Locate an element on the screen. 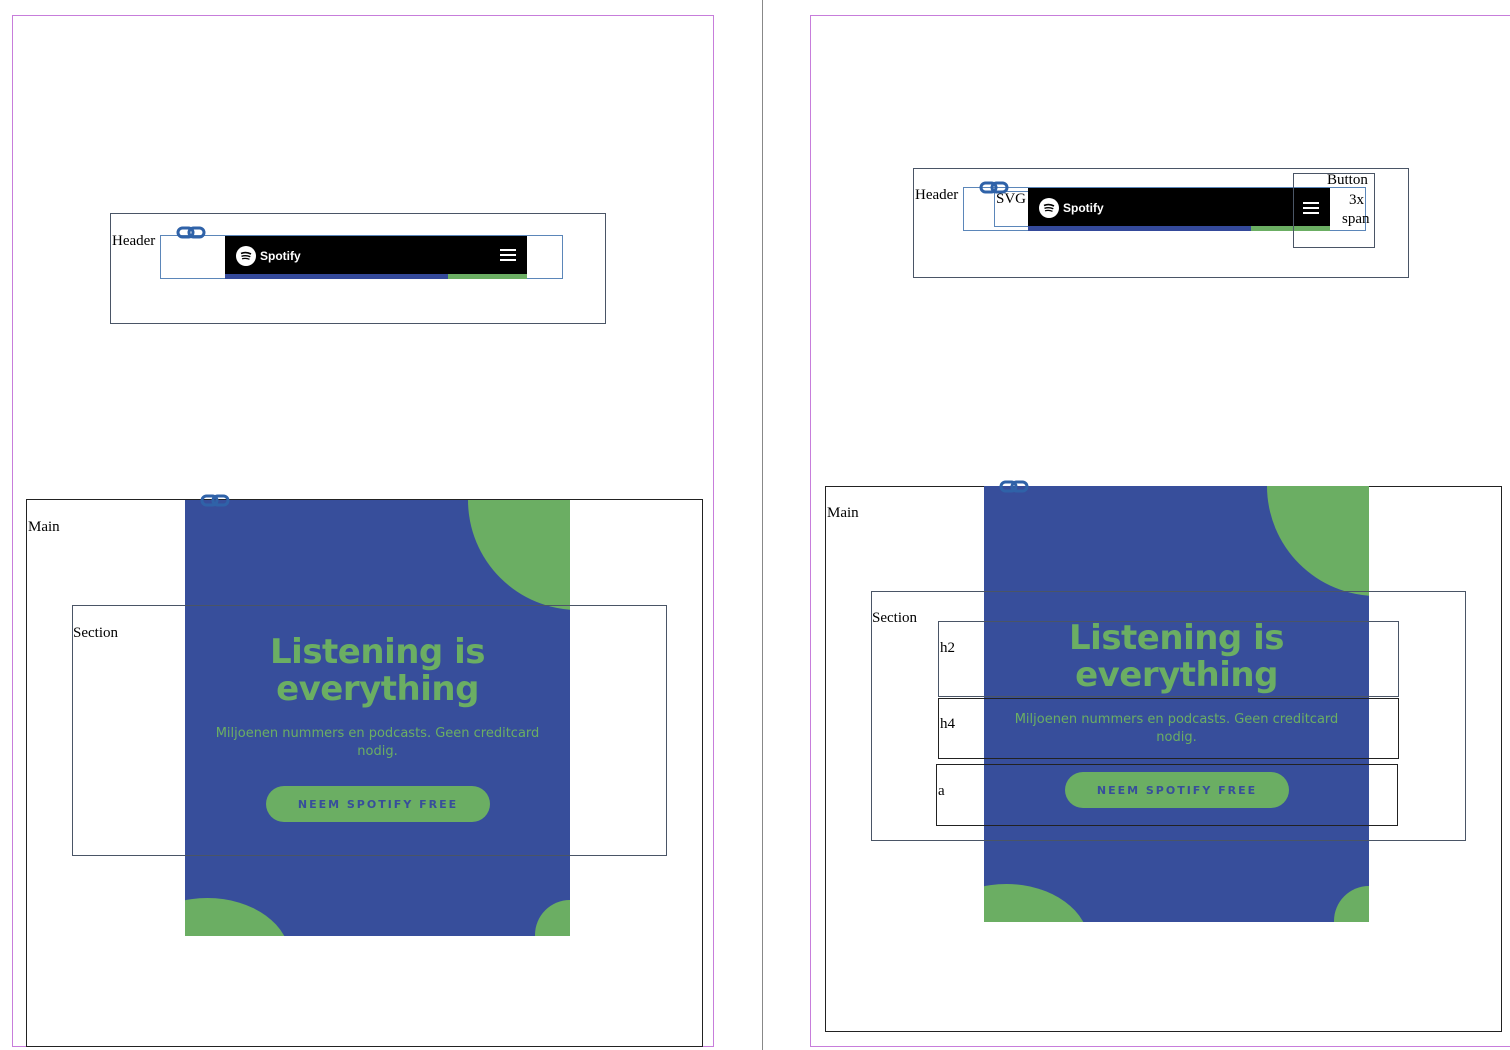 The width and height of the screenshot is (1510, 1050). header-accent-green is located at coordinates (487, 276).